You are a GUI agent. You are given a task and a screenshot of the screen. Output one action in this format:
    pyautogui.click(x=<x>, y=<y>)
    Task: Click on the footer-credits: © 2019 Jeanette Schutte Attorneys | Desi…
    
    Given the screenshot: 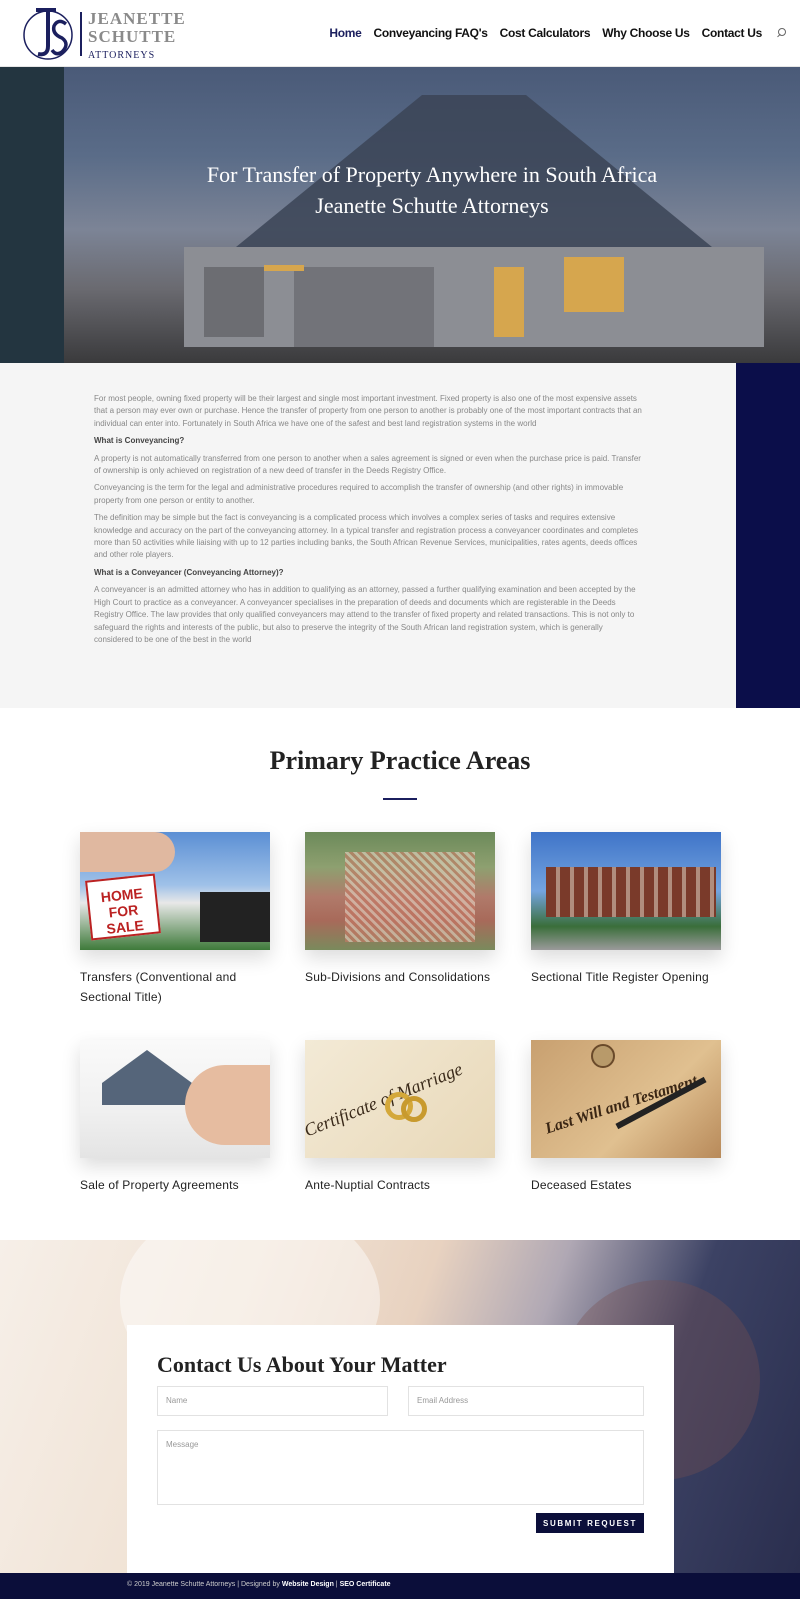 What is the action you would take?
    pyautogui.click(x=259, y=1584)
    